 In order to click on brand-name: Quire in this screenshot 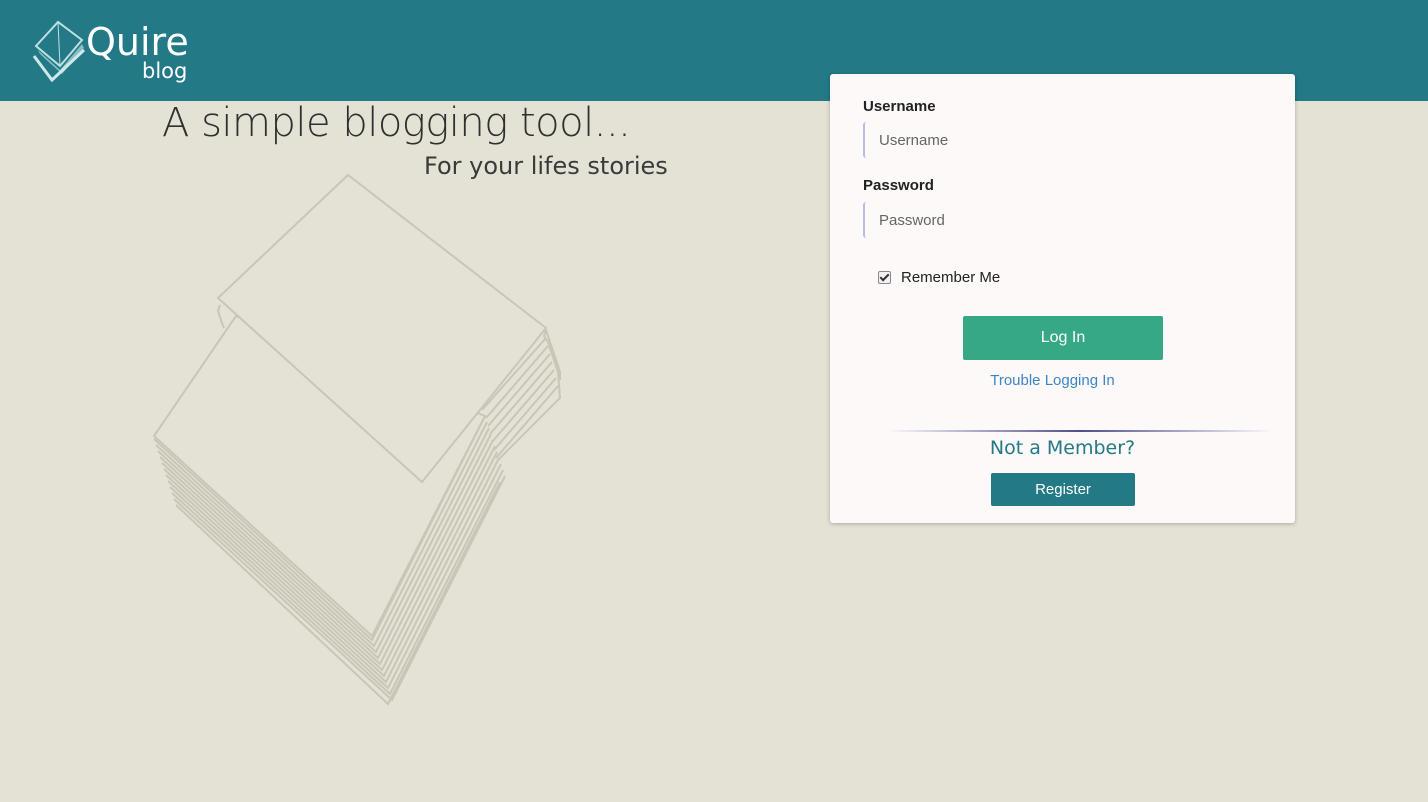, I will do `click(137, 42)`.